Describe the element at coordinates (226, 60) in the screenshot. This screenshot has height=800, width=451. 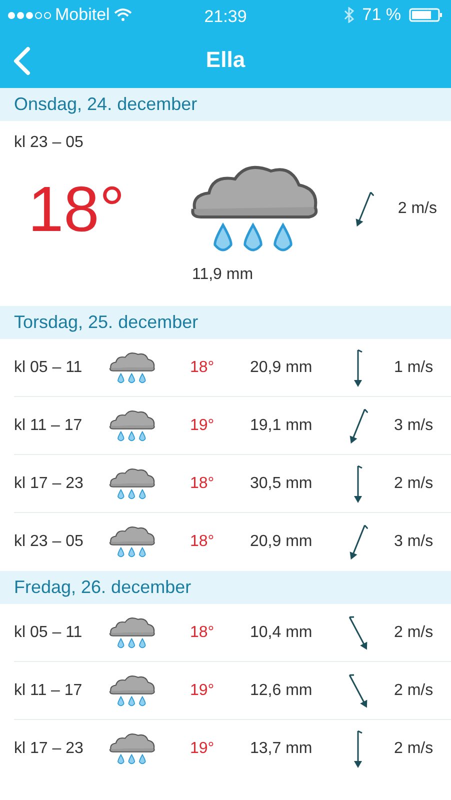
I see `page-title: Ella` at that location.